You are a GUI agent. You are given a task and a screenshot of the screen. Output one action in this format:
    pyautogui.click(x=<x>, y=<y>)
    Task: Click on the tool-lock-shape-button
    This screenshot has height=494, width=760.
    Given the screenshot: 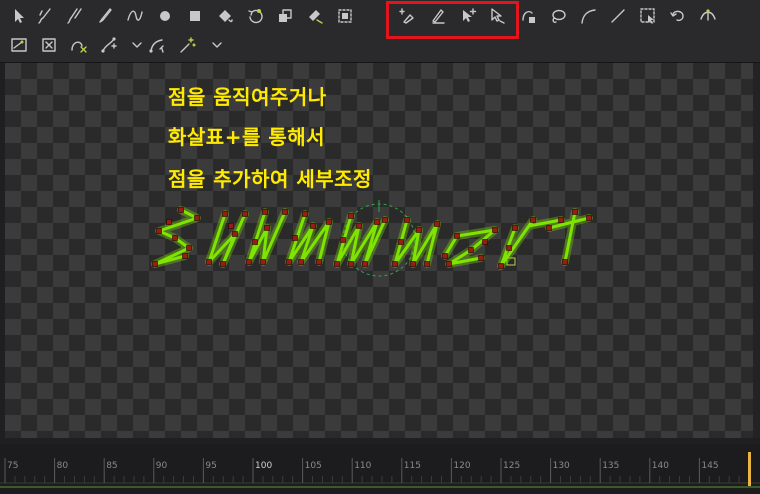 What is the action you would take?
    pyautogui.click(x=528, y=16)
    